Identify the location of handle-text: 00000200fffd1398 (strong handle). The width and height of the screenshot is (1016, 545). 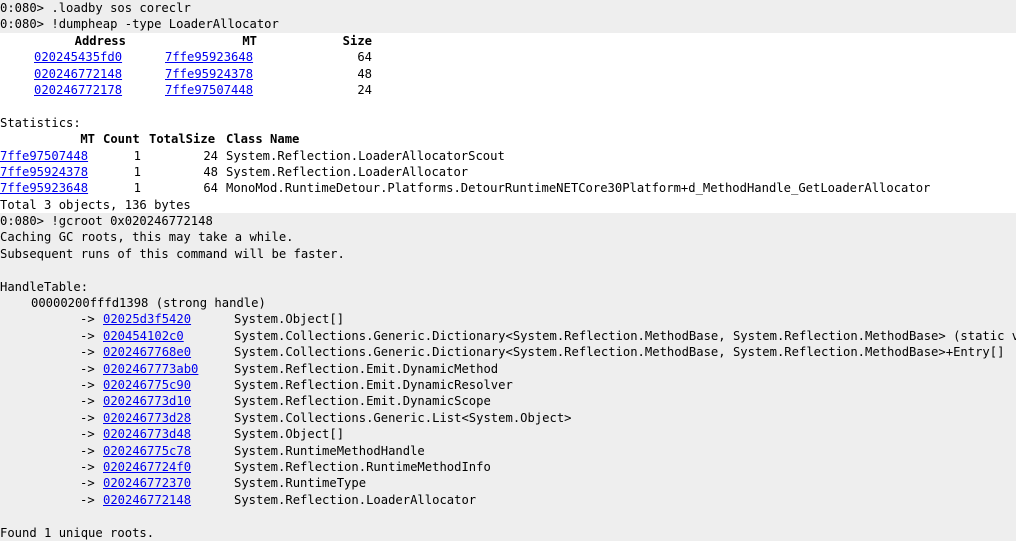
(148, 303).